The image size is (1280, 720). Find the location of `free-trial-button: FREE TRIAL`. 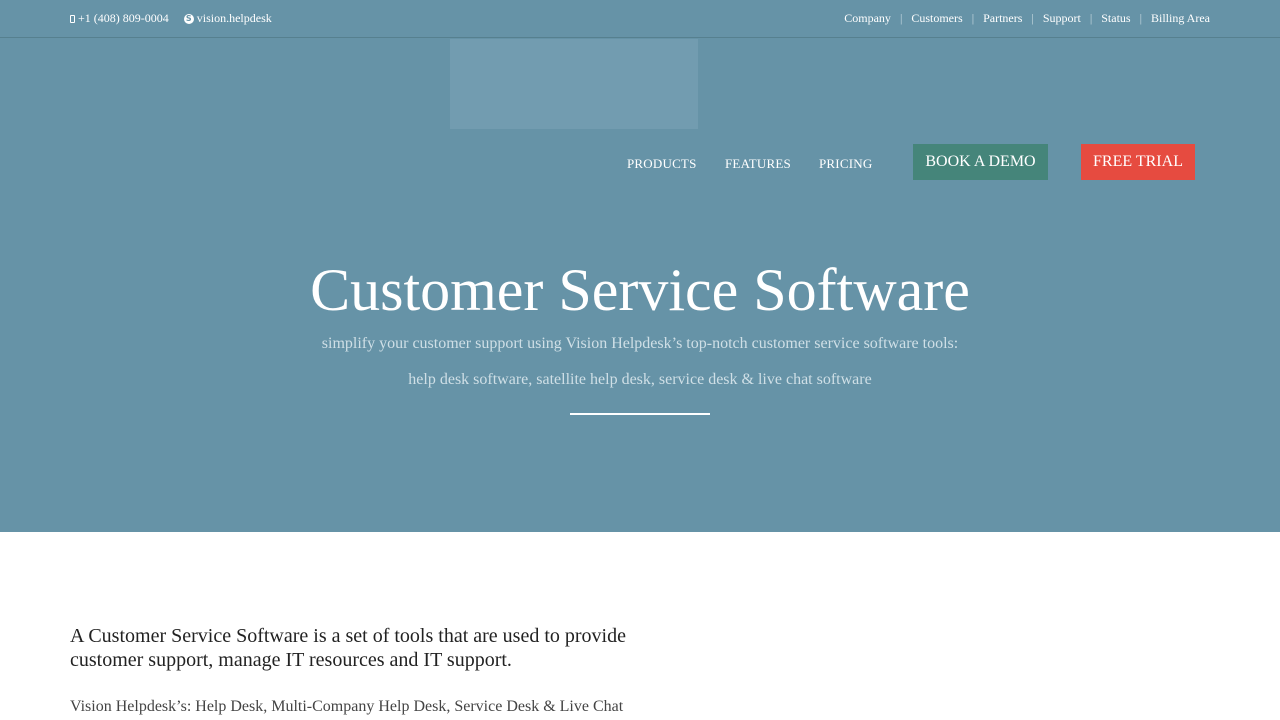

free-trial-button: FREE TRIAL is located at coordinates (1138, 162).